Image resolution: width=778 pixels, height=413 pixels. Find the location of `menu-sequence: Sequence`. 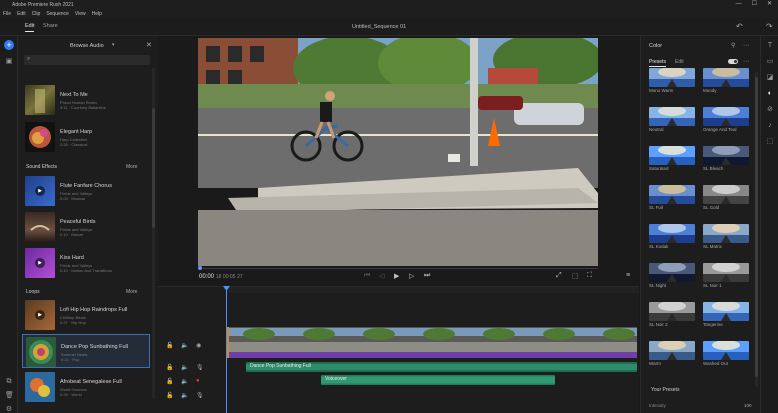

menu-sequence: Sequence is located at coordinates (57, 14).